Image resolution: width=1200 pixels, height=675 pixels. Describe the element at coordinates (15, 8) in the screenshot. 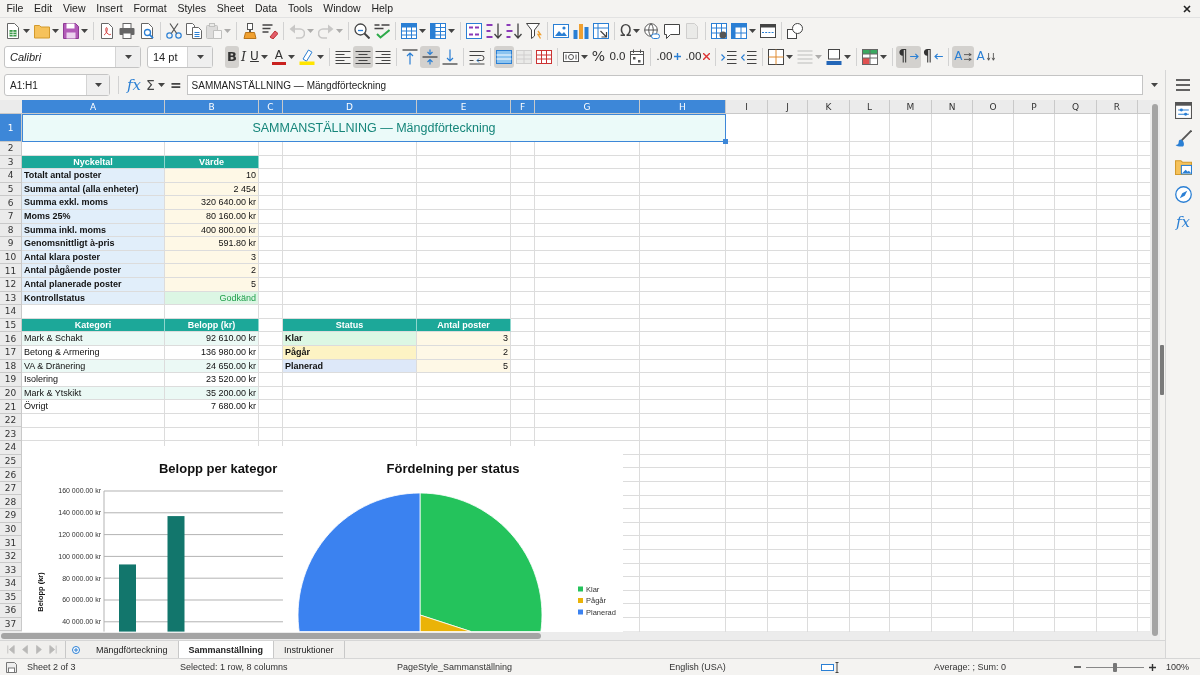

I see `menu-item: File` at that location.